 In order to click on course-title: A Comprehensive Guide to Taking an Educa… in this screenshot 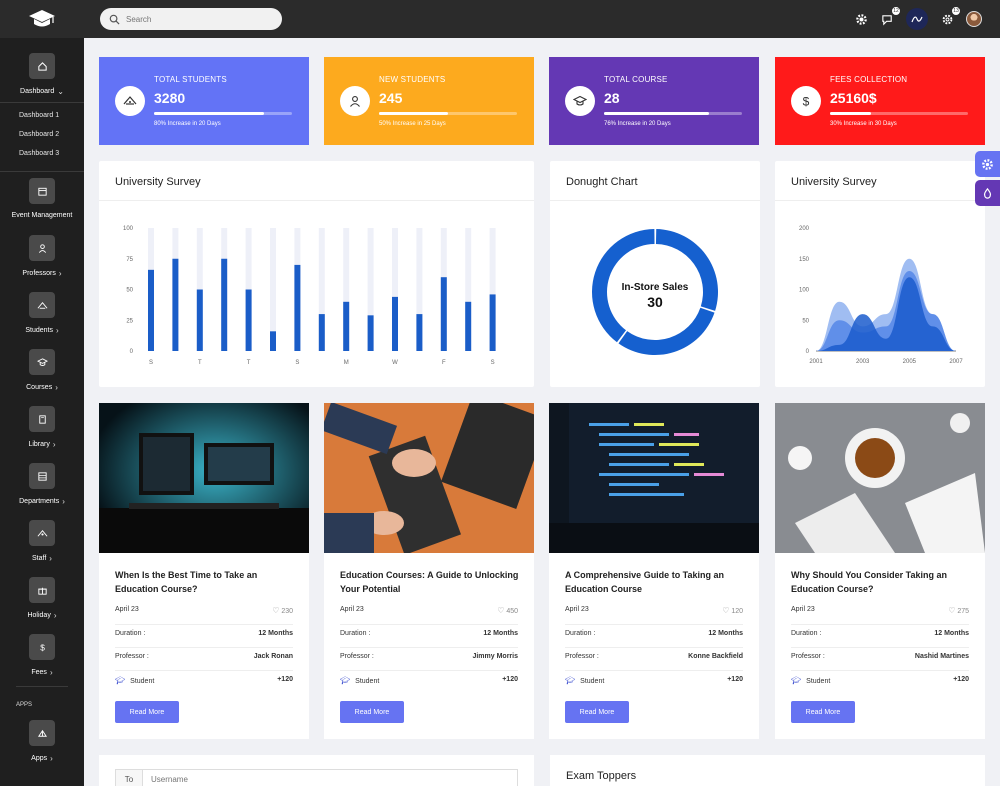, I will do `click(655, 582)`.